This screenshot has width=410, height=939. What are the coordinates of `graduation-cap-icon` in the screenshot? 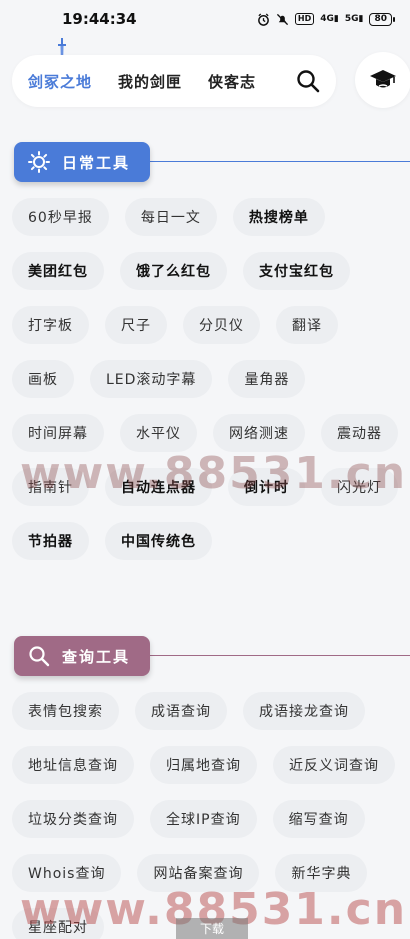 It's located at (383, 79).